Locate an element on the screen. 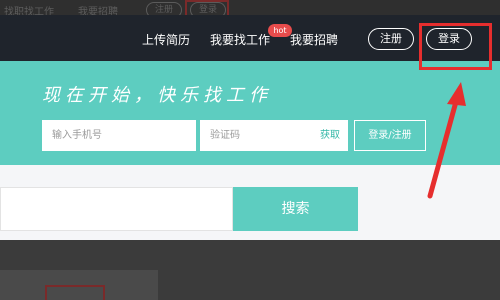  phone-number-input: 输入手机号 is located at coordinates (119, 135).